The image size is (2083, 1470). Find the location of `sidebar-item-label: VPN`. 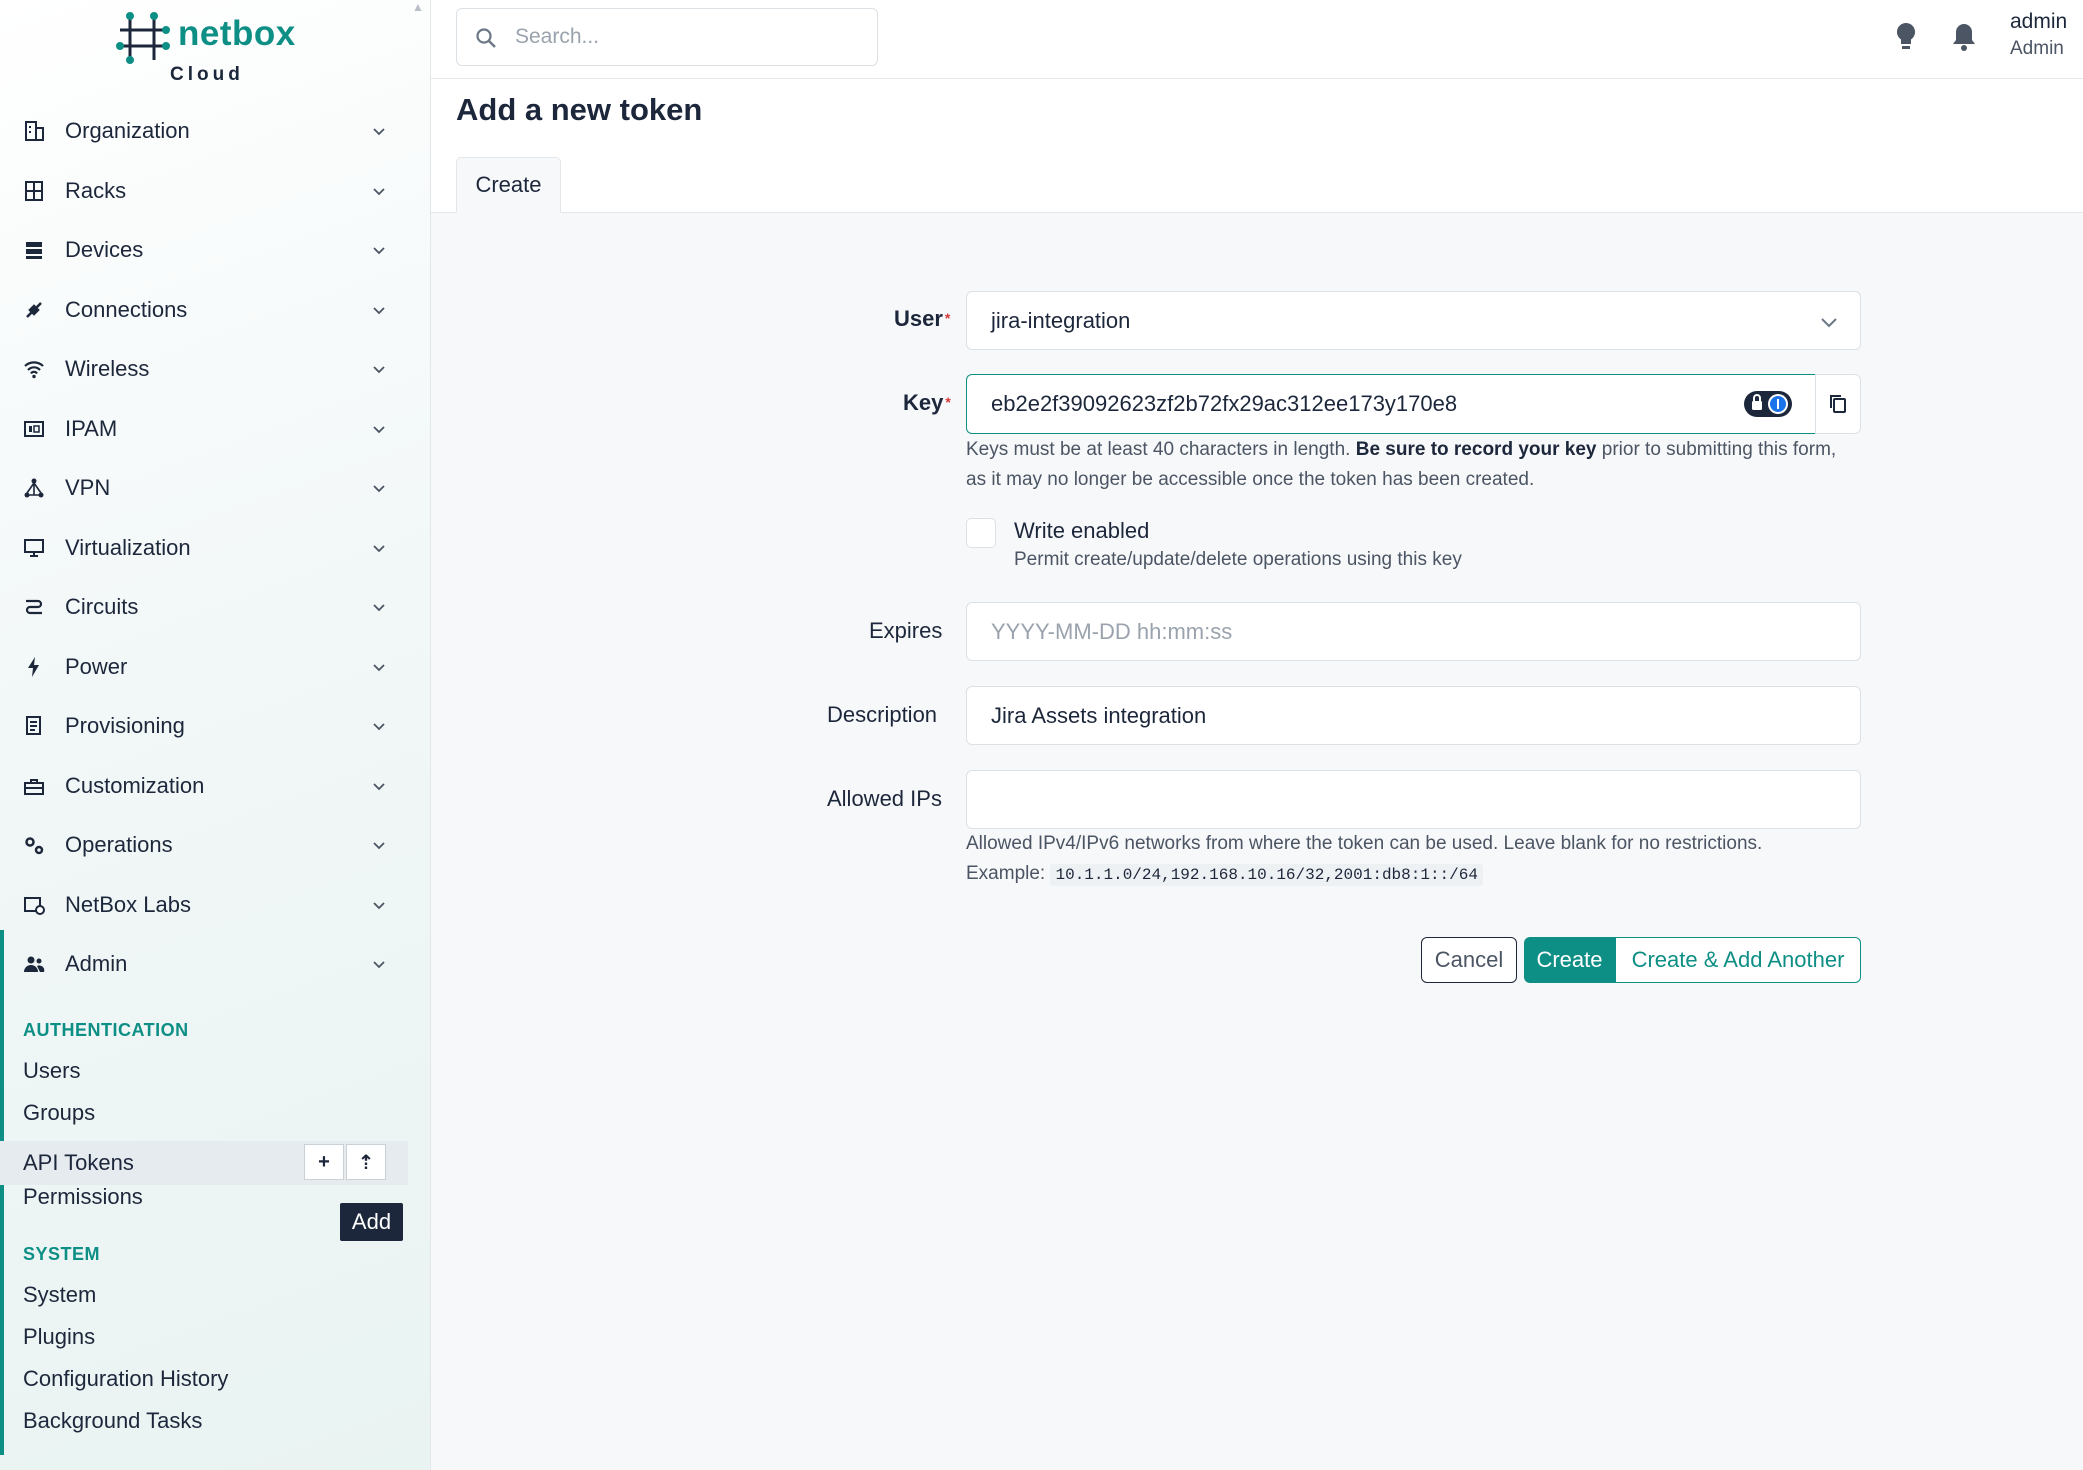

sidebar-item-label: VPN is located at coordinates (88, 487).